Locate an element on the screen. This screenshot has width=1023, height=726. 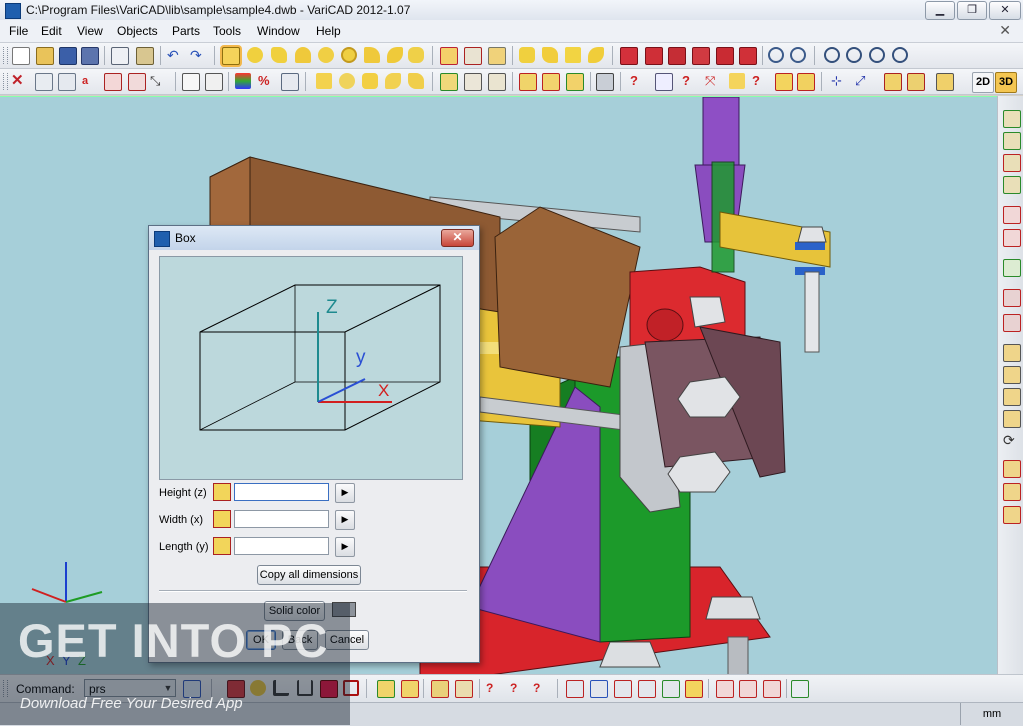
check-icon is located at coordinates (647, 689).